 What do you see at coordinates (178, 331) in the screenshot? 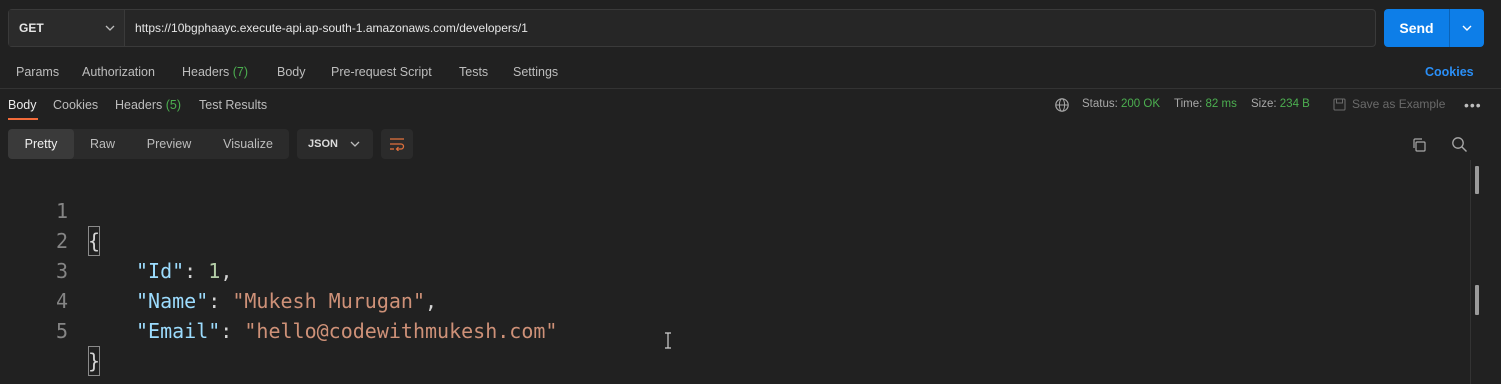
I see `json-key: "Email"` at bounding box center [178, 331].